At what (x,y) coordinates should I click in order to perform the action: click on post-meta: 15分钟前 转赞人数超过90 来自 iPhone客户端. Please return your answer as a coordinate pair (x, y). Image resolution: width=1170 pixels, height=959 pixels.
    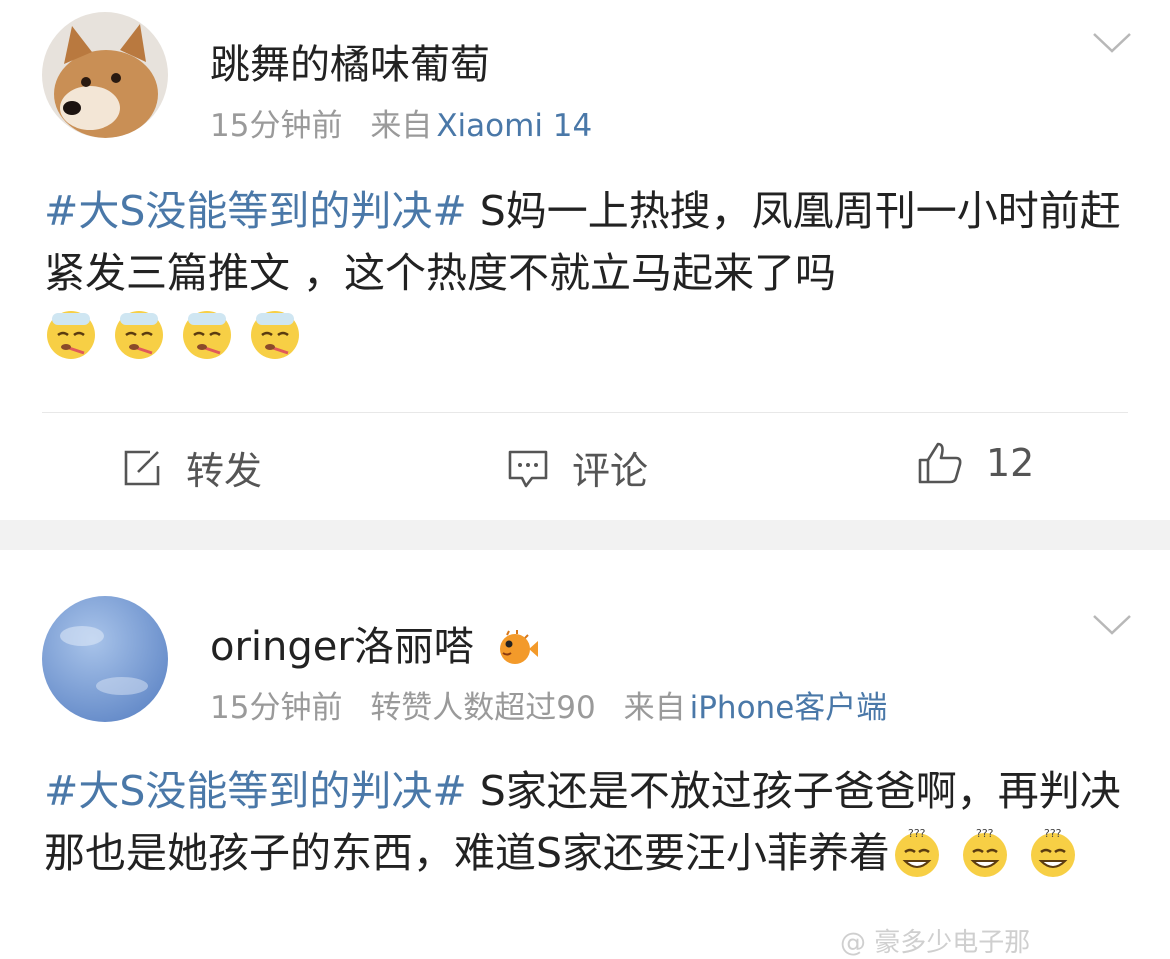
    Looking at the image, I should click on (548, 704).